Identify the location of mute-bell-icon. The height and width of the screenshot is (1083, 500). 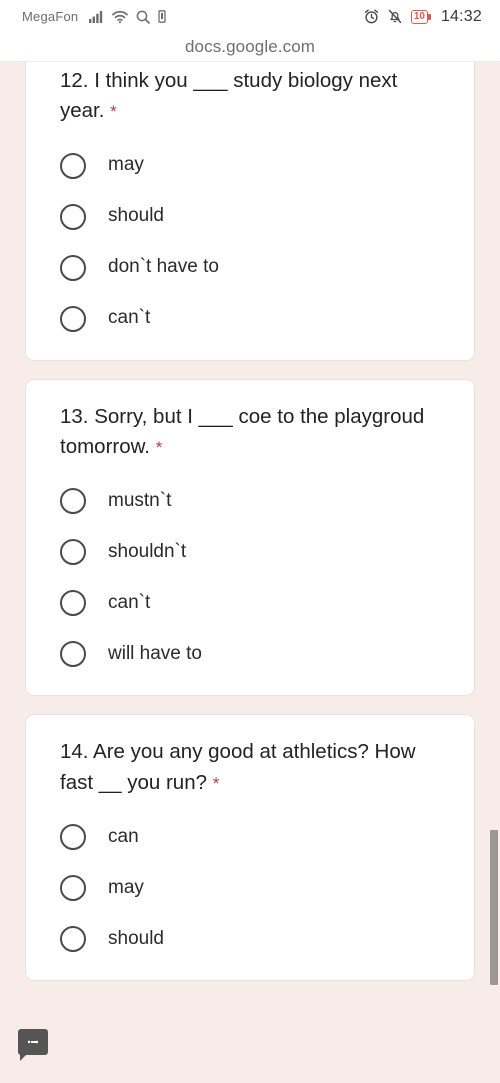
(395, 16).